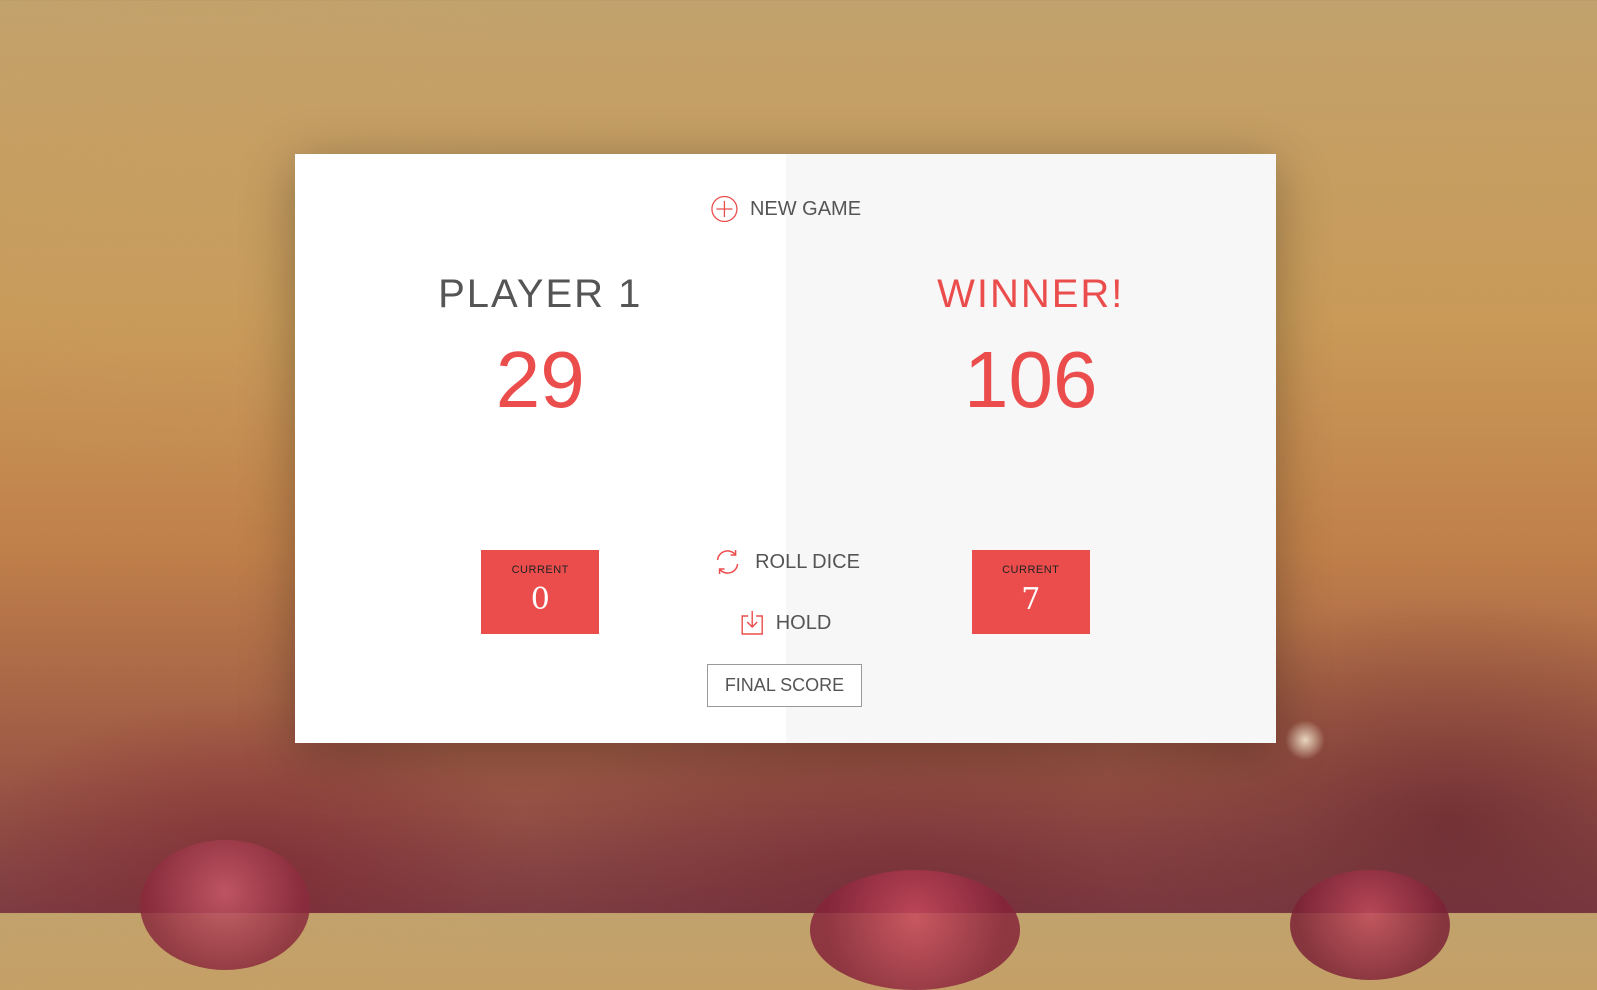 The width and height of the screenshot is (1597, 990). What do you see at coordinates (540, 599) in the screenshot?
I see `player-1-current-score: 0` at bounding box center [540, 599].